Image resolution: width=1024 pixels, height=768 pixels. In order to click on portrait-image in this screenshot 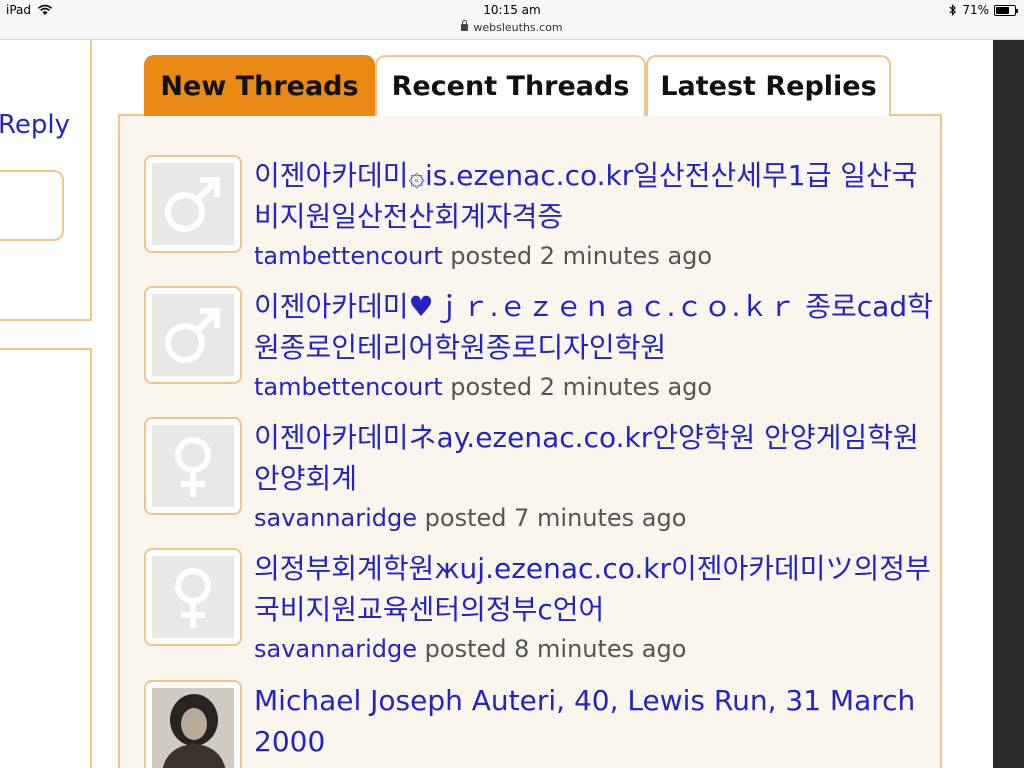, I will do `click(193, 728)`.